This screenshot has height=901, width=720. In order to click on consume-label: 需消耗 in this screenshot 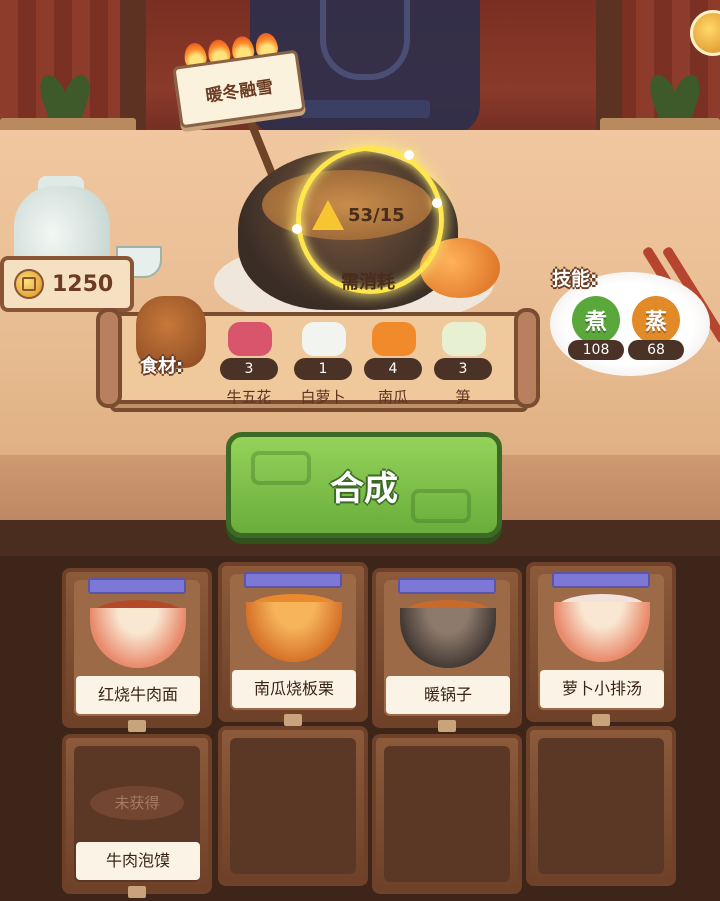, I will do `click(368, 282)`.